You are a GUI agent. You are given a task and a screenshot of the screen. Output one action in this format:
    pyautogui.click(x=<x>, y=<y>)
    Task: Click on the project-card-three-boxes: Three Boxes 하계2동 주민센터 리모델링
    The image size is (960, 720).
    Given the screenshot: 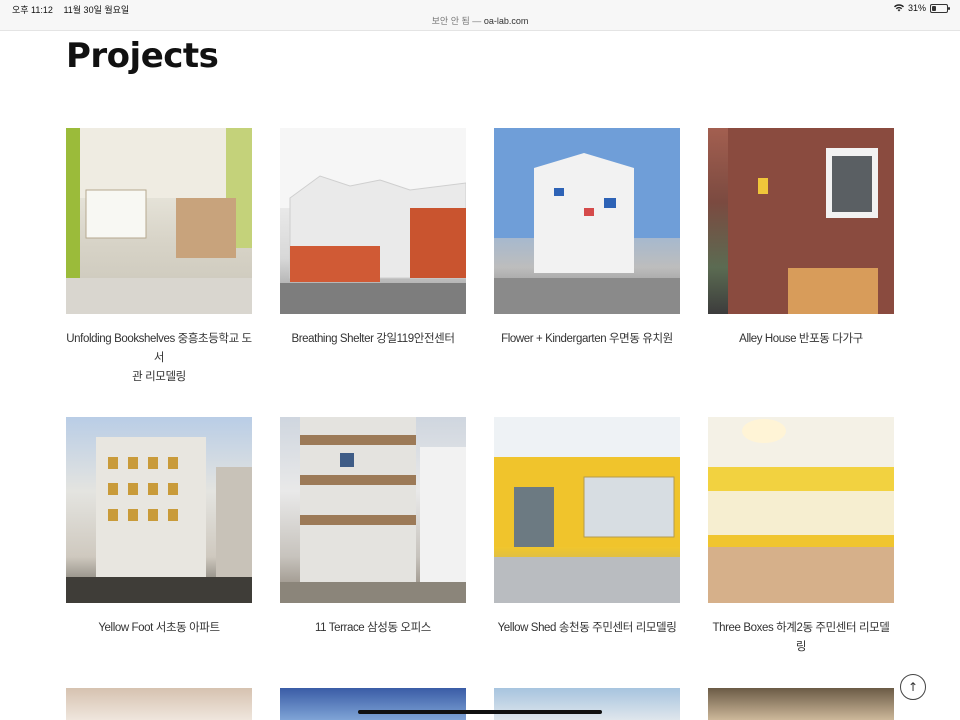 What is the action you would take?
    pyautogui.click(x=801, y=537)
    